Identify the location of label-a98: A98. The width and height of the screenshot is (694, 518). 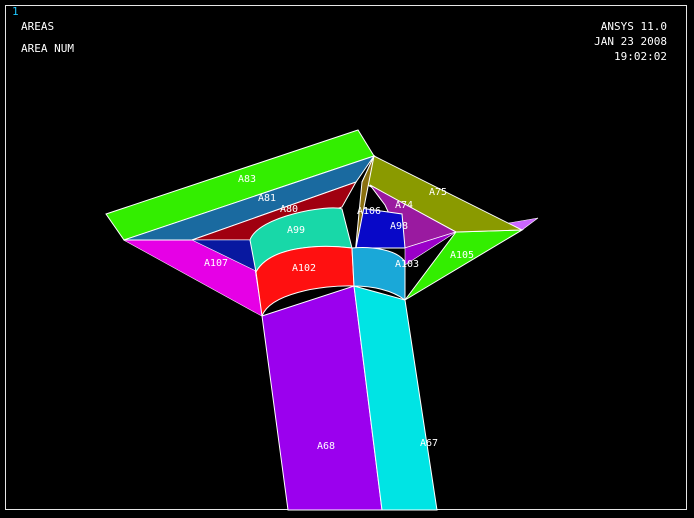
(399, 226).